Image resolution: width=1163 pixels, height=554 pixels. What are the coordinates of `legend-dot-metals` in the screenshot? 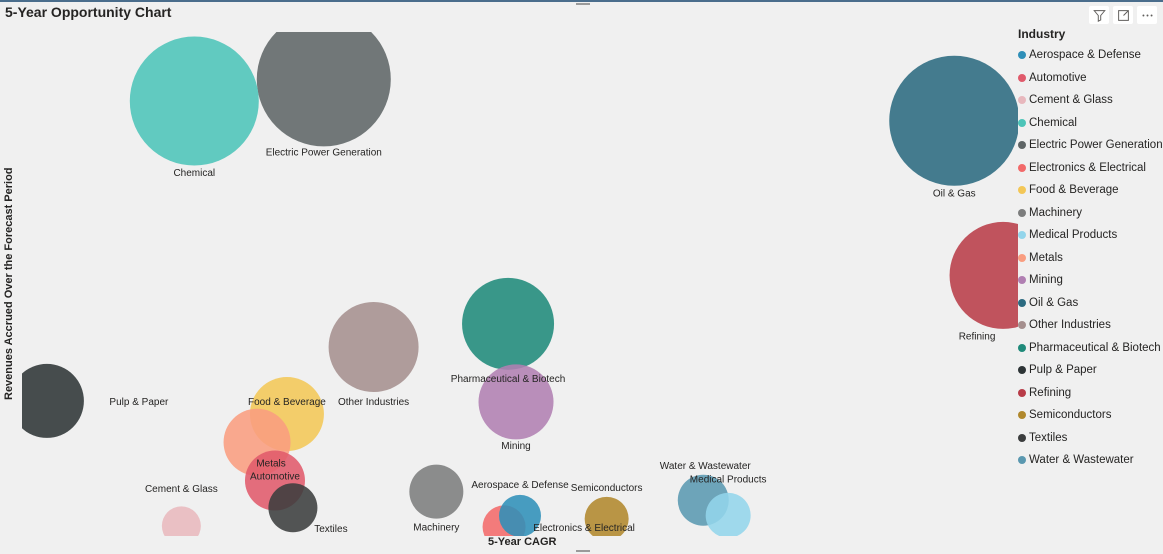 It's located at (1022, 257).